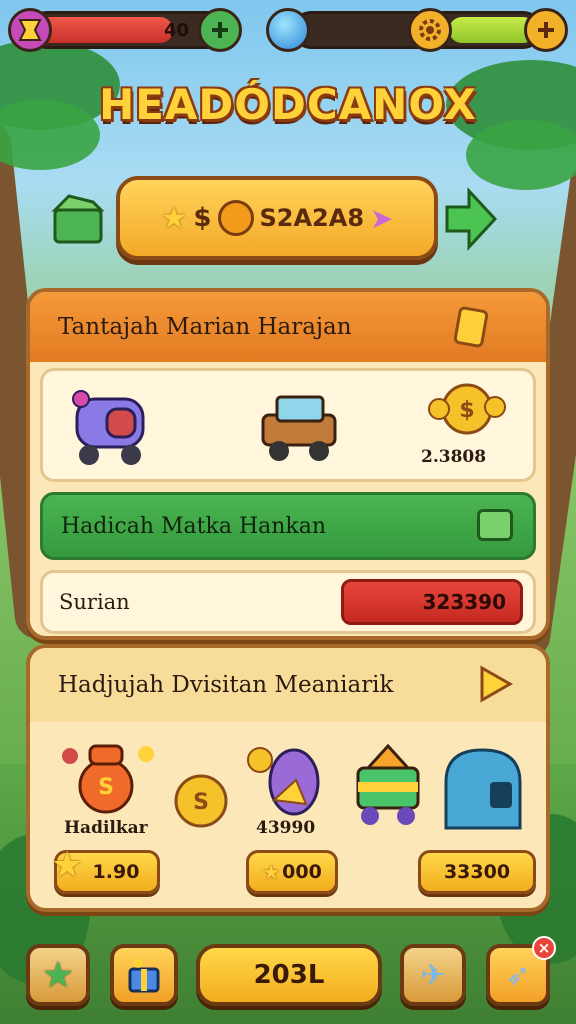 This screenshot has height=1024, width=576. I want to click on top-hud: 40, so click(288, 30).